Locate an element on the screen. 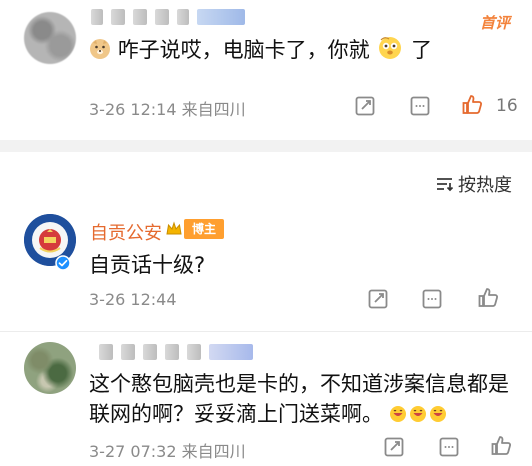 The width and height of the screenshot is (532, 466). comment2-badge-label: 博主 is located at coordinates (204, 229).